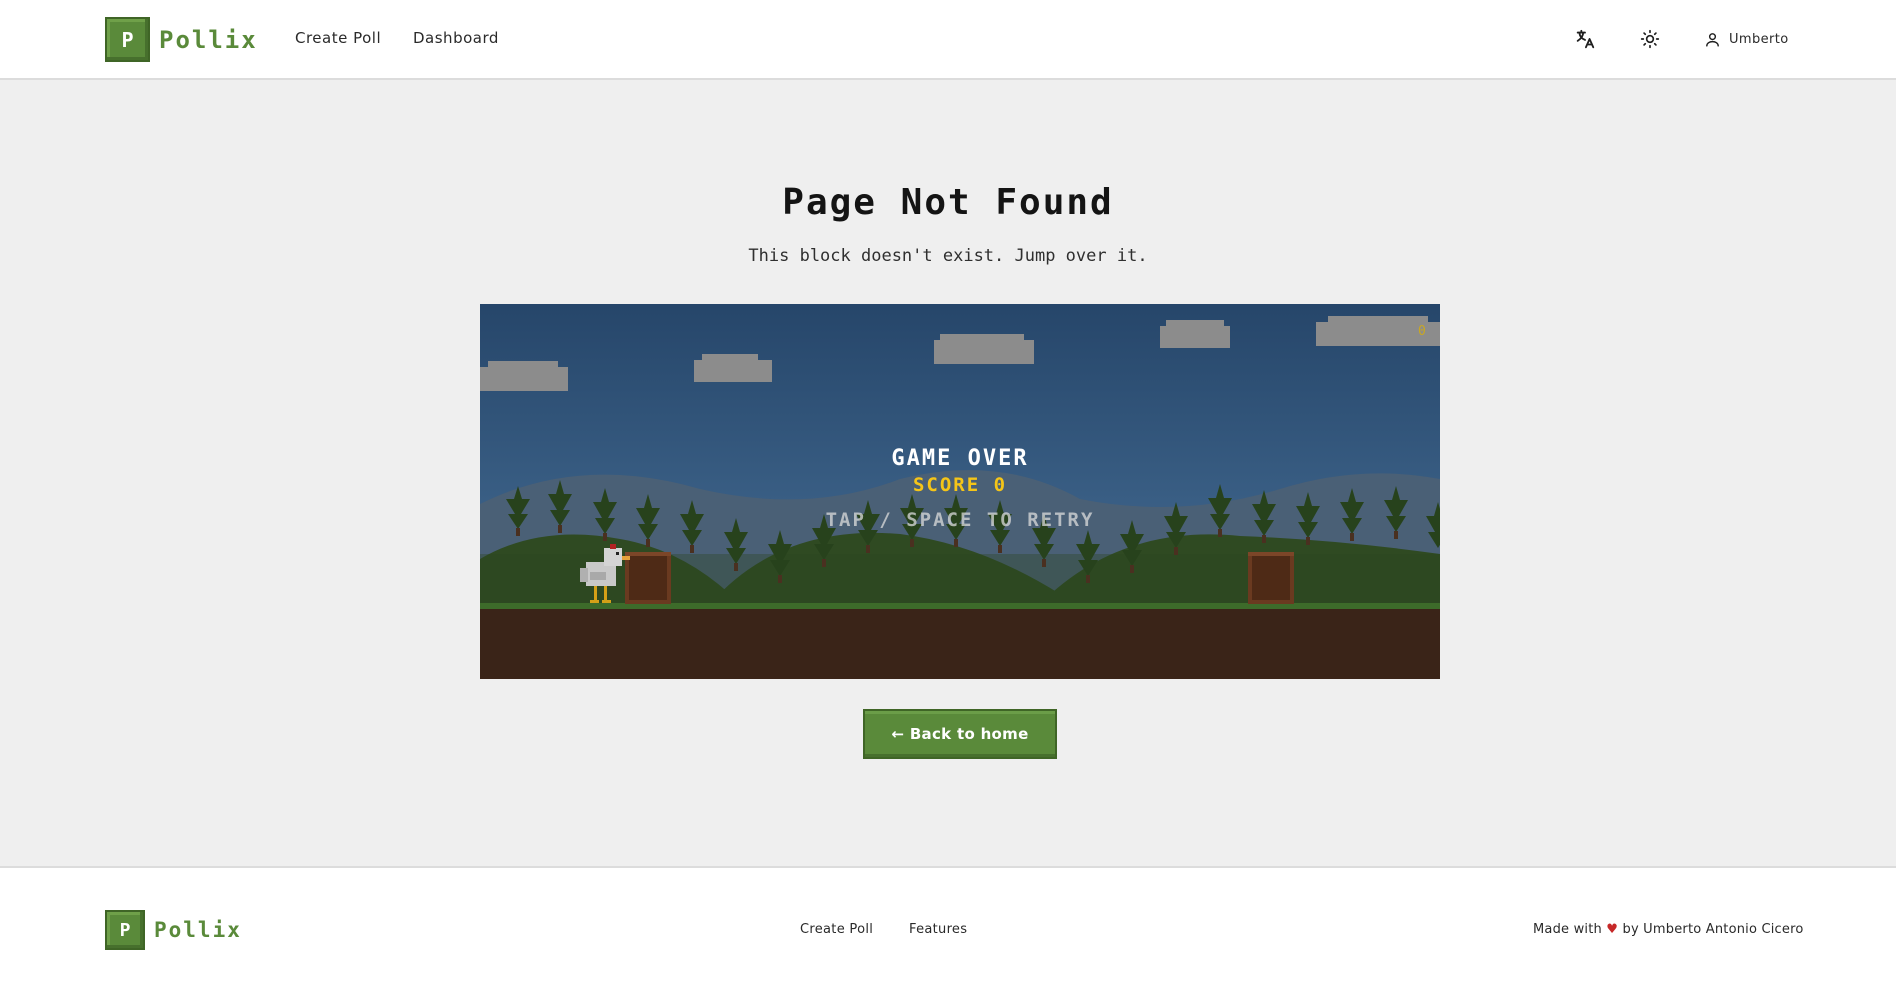 This screenshot has width=1896, height=988. What do you see at coordinates (1612, 929) in the screenshot?
I see `heart-icon: ♥` at bounding box center [1612, 929].